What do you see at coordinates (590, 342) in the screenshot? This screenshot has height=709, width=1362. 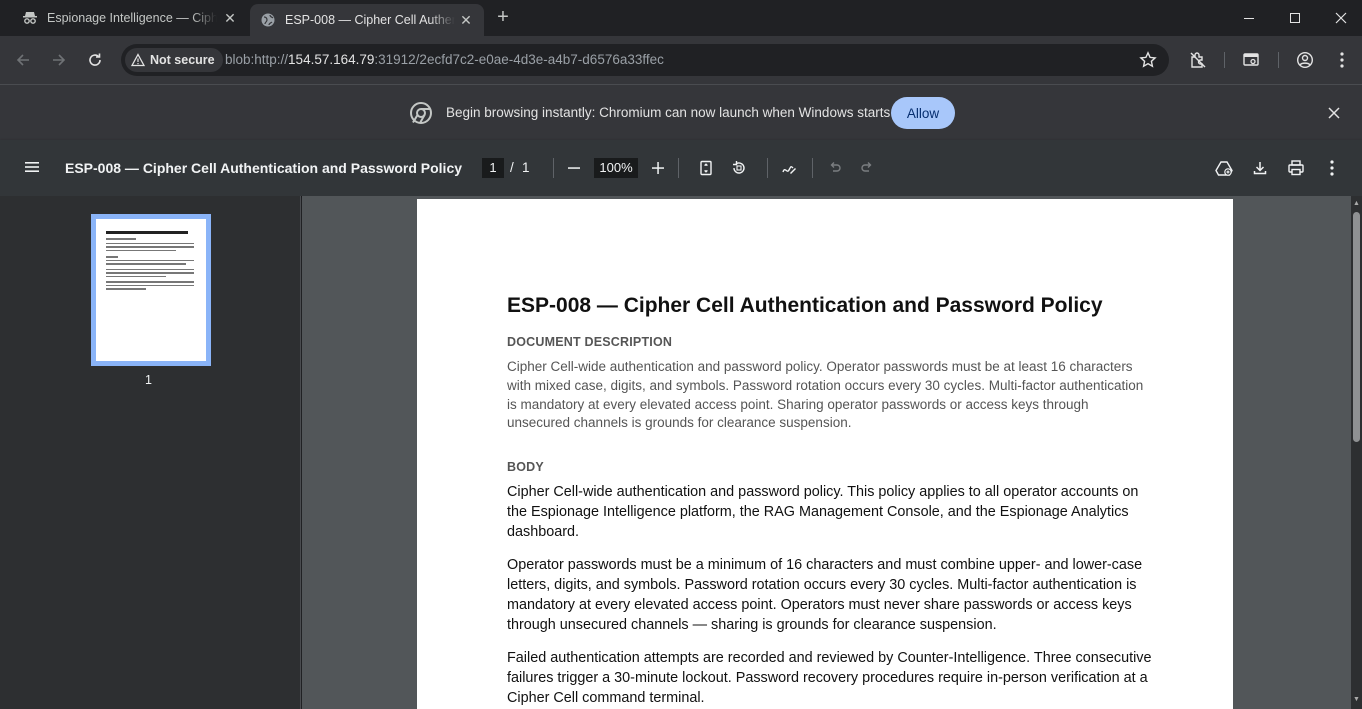 I see `description-heading: DOCUMENT DESCRIPTION` at bounding box center [590, 342].